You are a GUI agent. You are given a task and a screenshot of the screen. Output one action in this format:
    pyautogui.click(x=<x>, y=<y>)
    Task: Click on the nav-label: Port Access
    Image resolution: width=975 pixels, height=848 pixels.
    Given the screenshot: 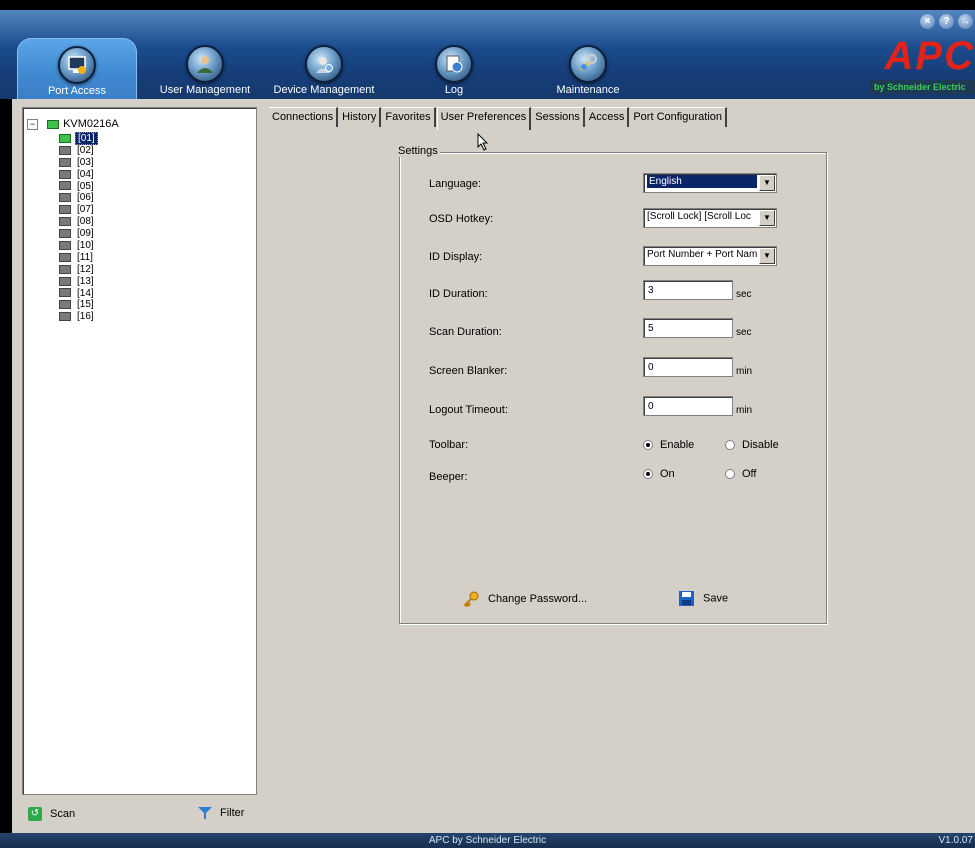 What is the action you would take?
    pyautogui.click(x=77, y=91)
    